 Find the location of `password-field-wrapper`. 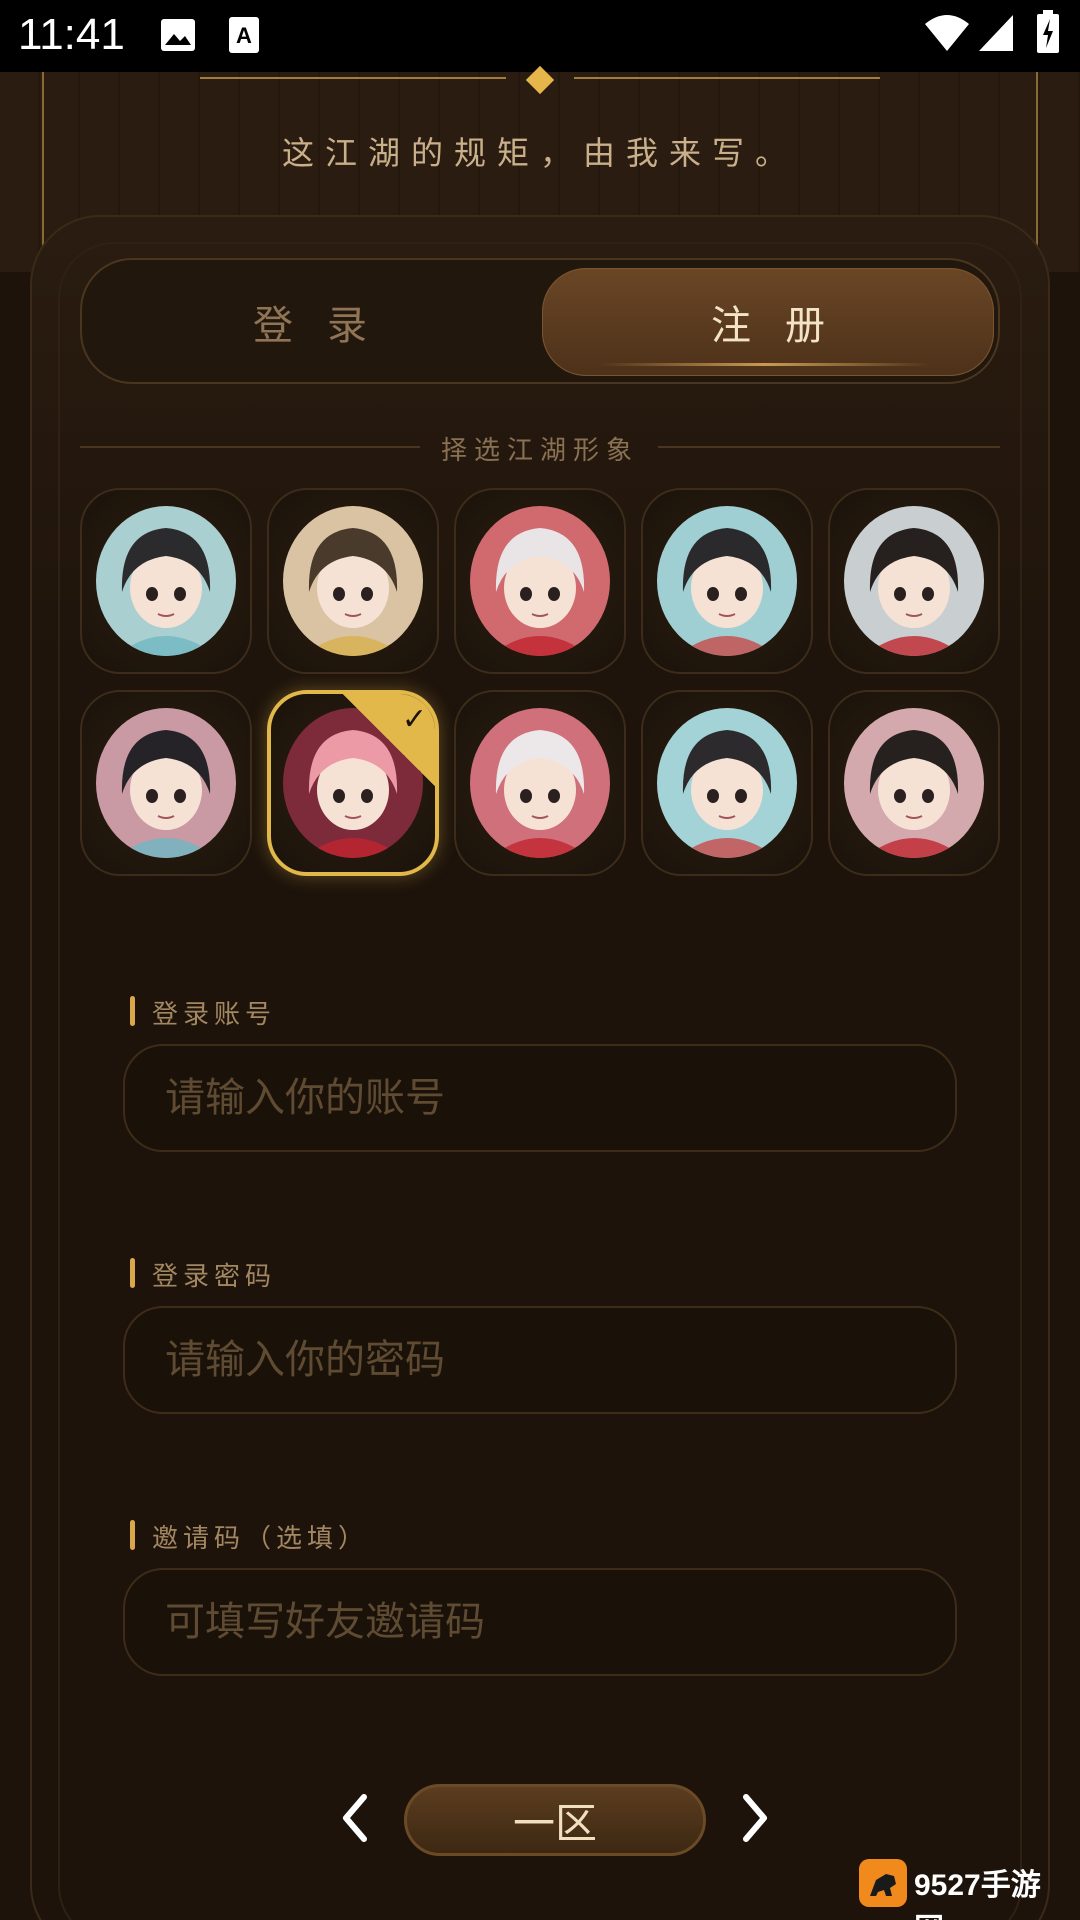

password-field-wrapper is located at coordinates (540, 1360).